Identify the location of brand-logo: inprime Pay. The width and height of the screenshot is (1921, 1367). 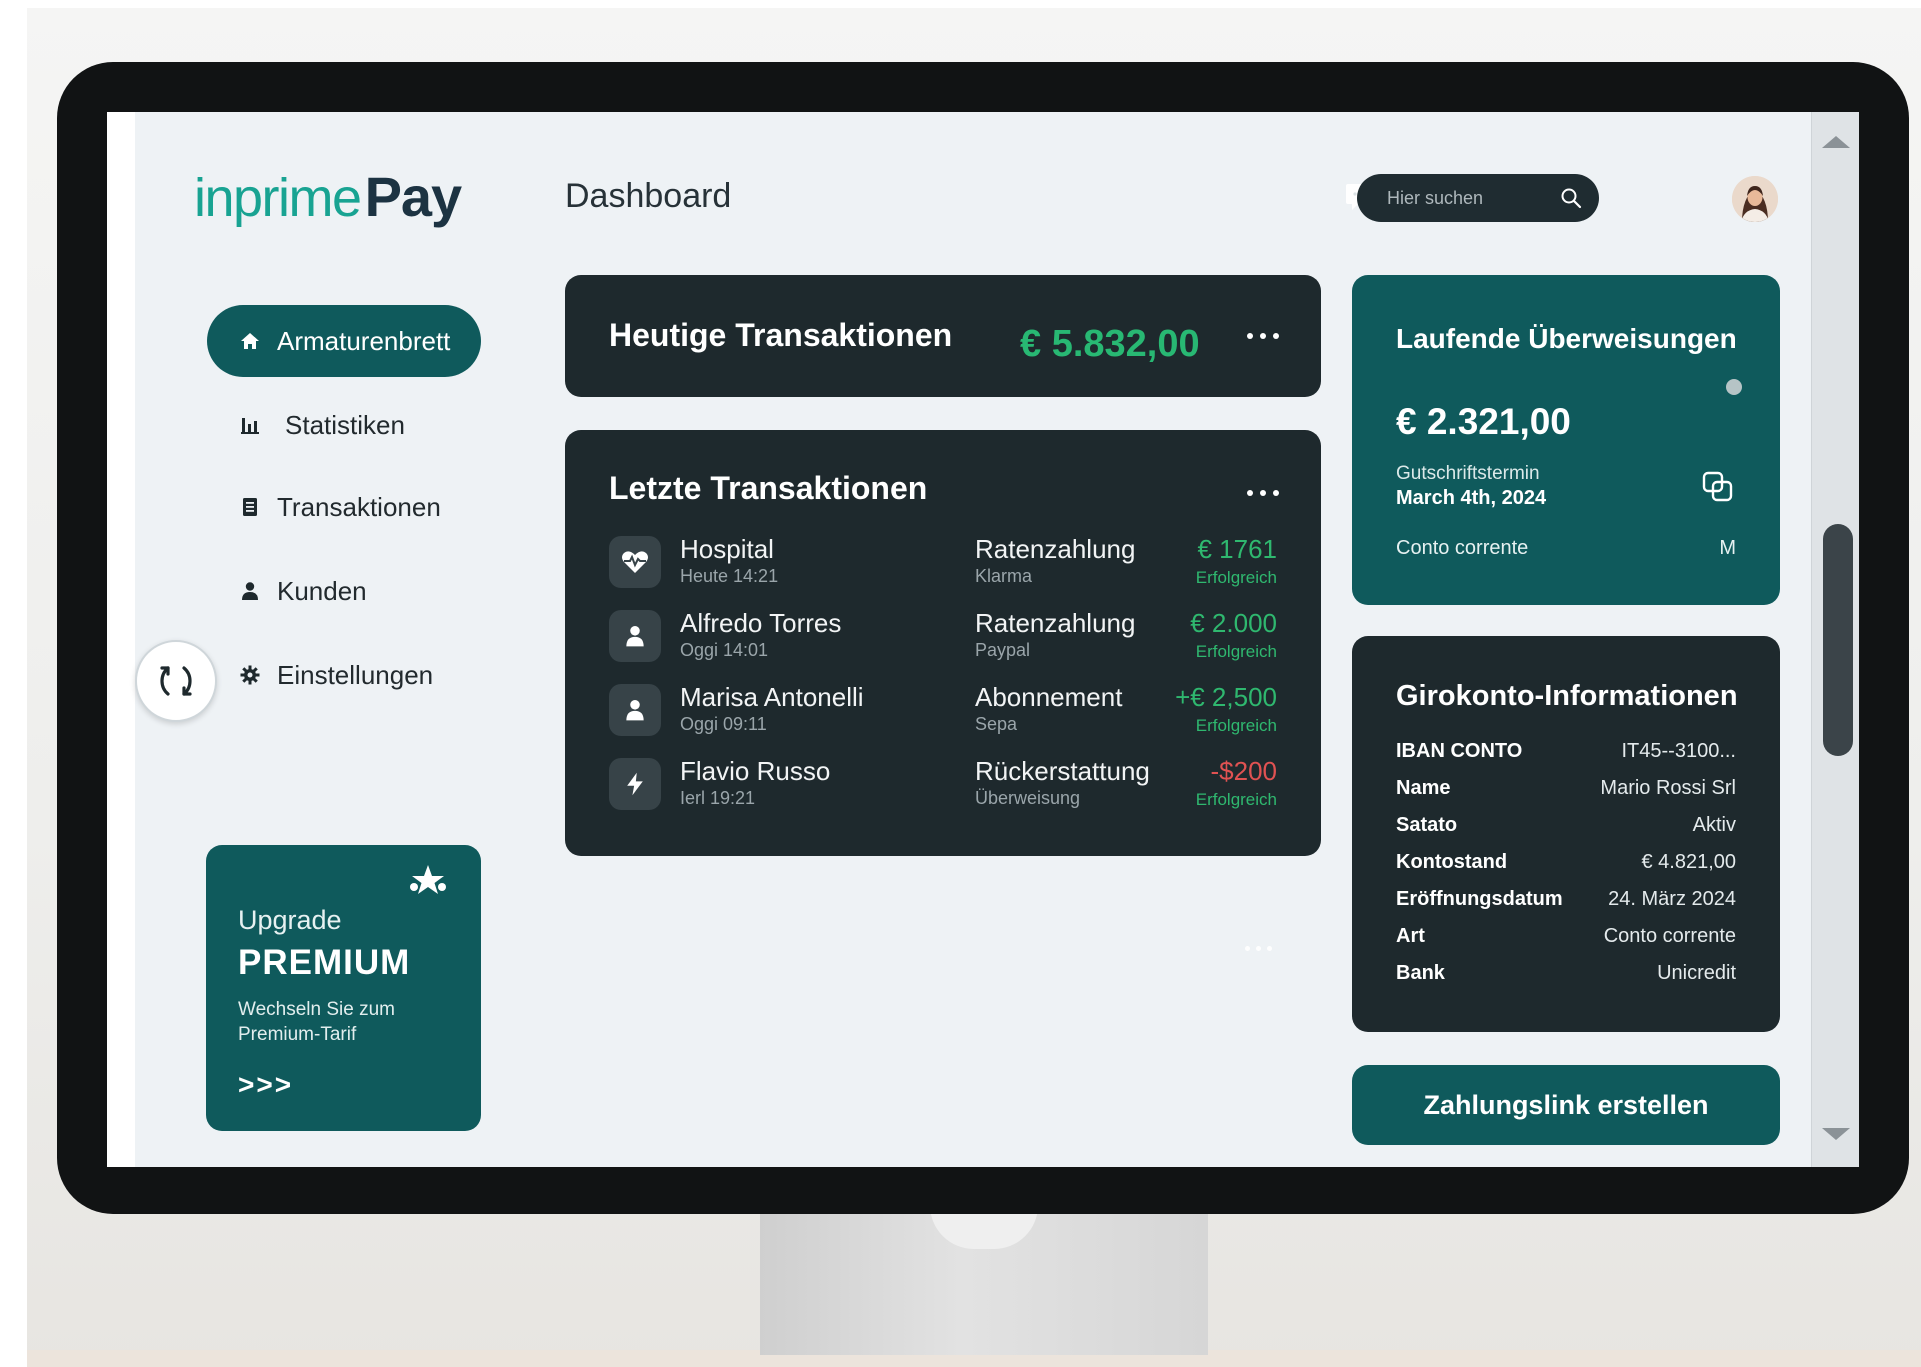
(328, 199).